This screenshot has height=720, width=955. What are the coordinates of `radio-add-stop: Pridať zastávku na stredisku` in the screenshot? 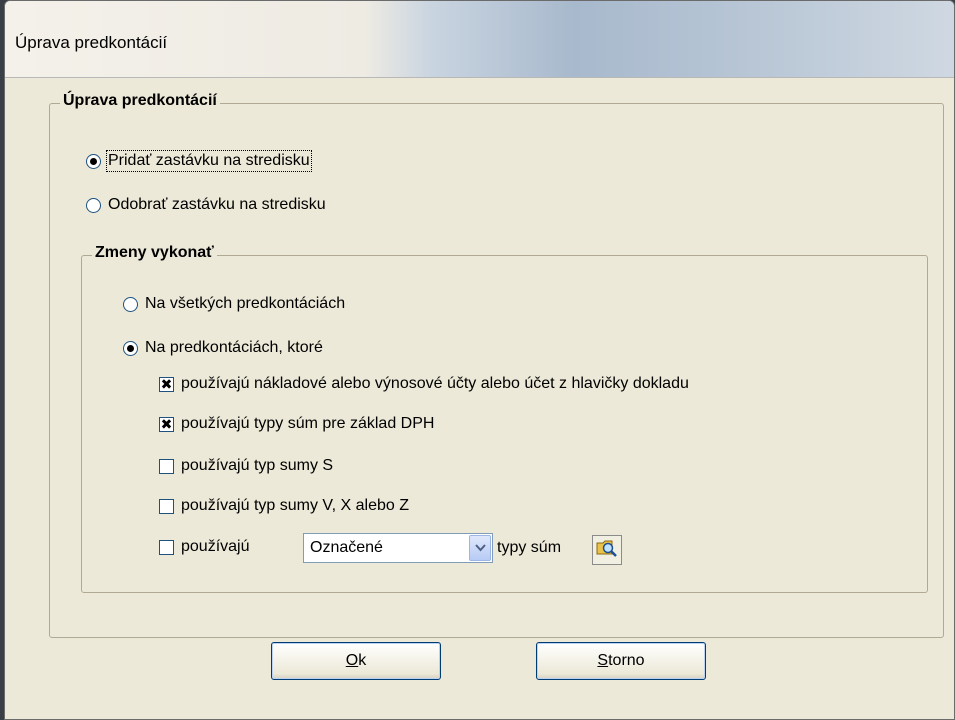 It's located at (199, 161).